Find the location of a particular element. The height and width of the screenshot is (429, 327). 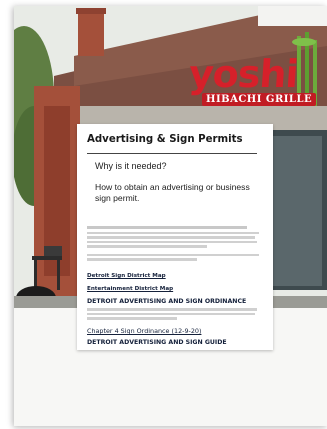

title-rule is located at coordinates (172, 153).